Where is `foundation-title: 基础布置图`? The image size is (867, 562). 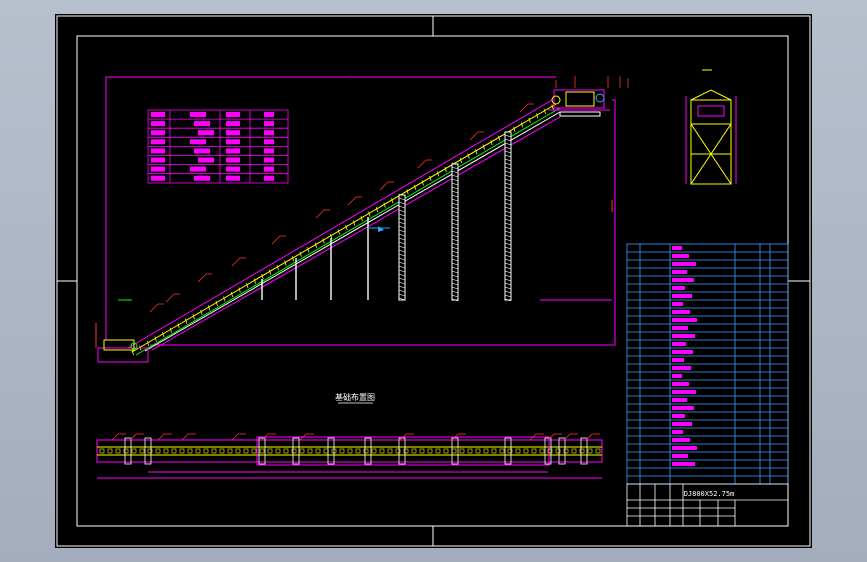
foundation-title: 基础布置图 is located at coordinates (355, 397).